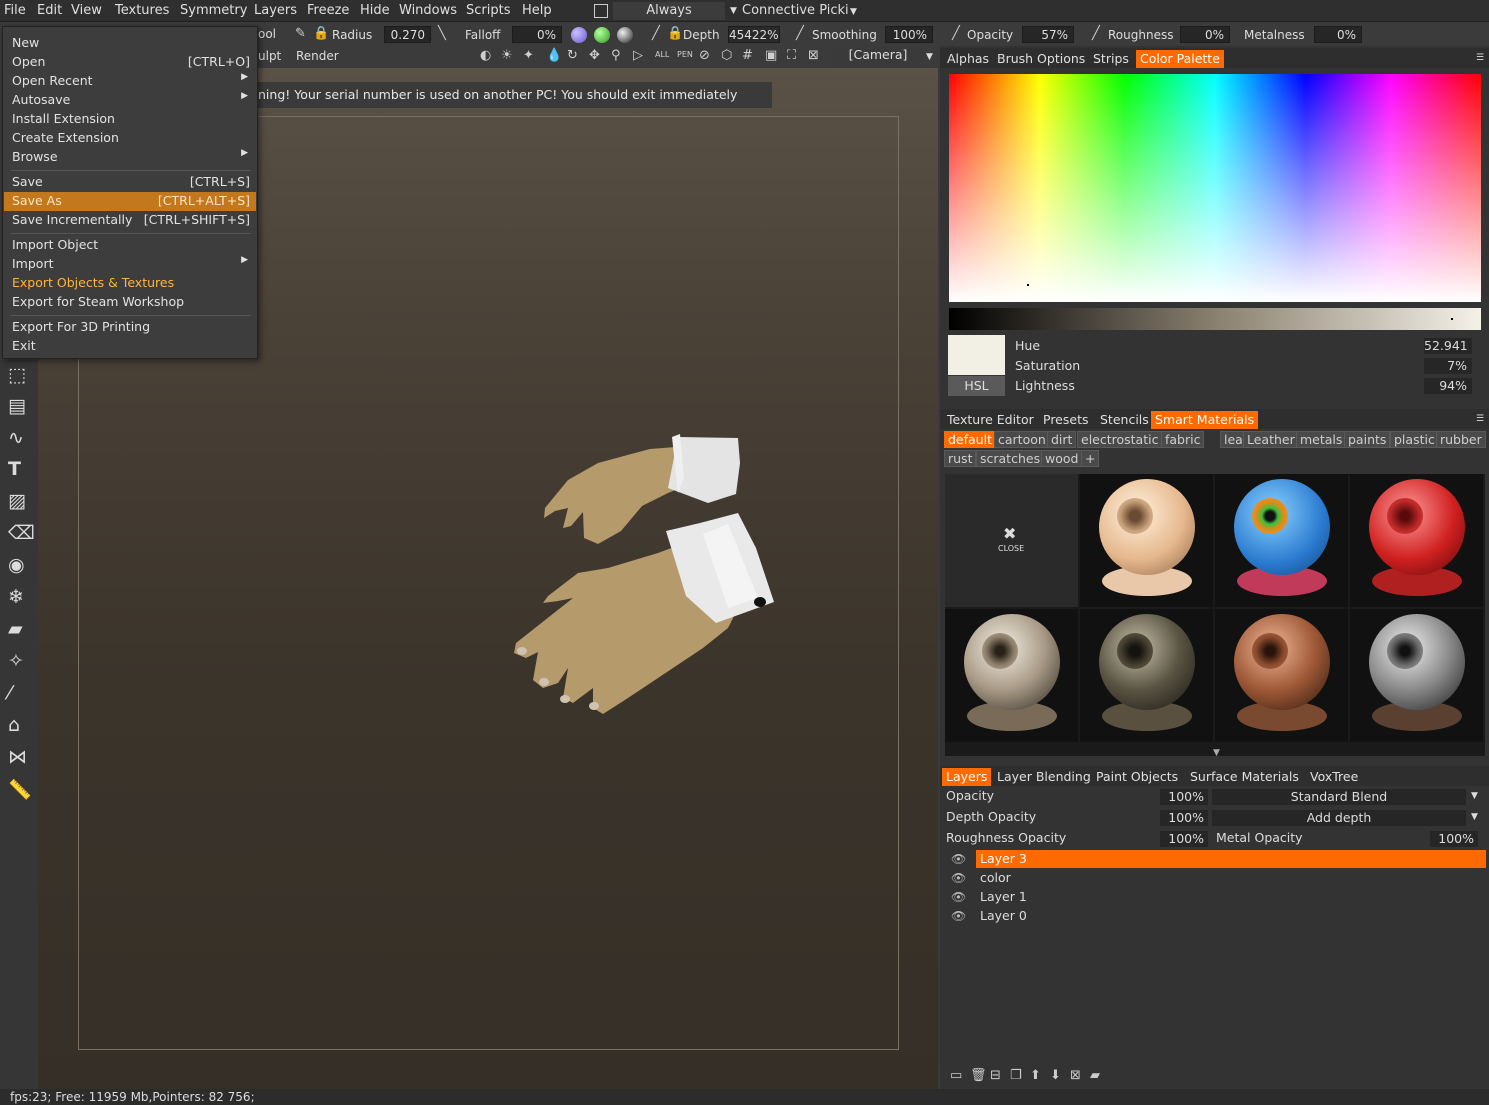  I want to click on menu-item-open-recent: Open Recent ▶, so click(130, 81).